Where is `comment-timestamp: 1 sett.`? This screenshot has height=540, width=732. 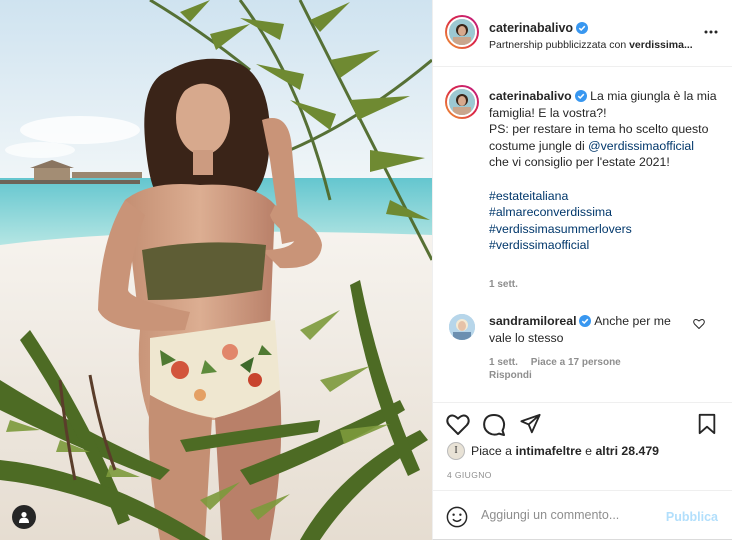
comment-timestamp: 1 sett. is located at coordinates (503, 362).